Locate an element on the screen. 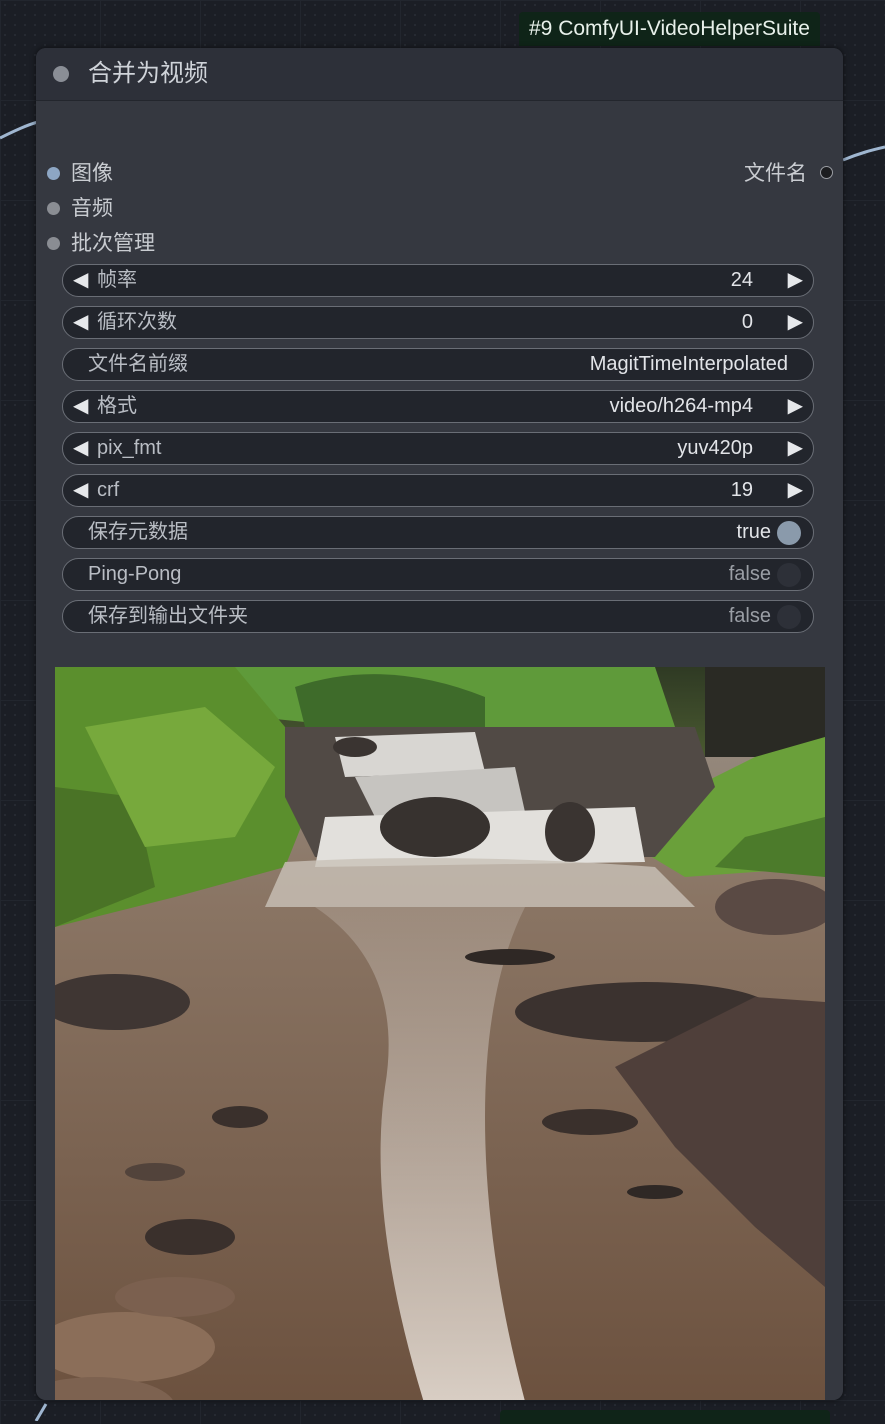 The image size is (885, 1424). input-slot-dot-audio is located at coordinates (53, 208).